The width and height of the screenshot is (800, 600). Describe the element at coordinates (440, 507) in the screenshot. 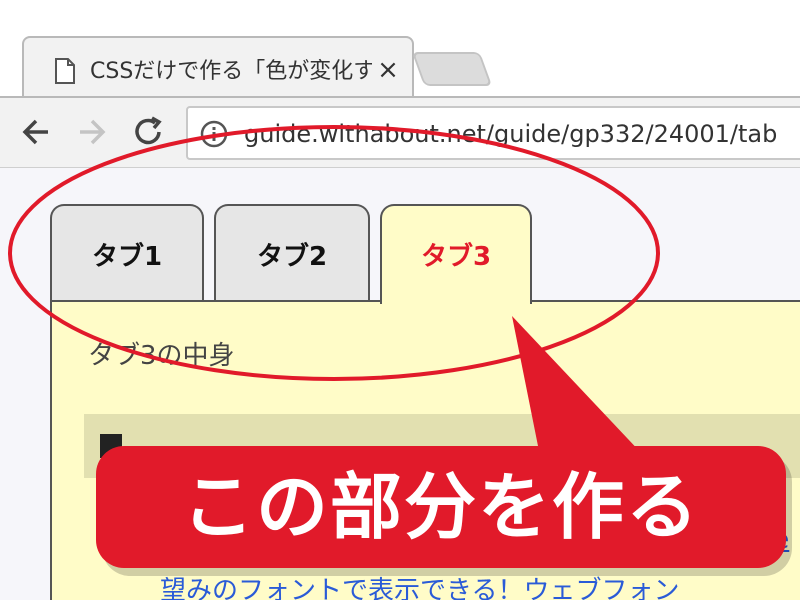

I see `callout-text: この部分を作る` at that location.